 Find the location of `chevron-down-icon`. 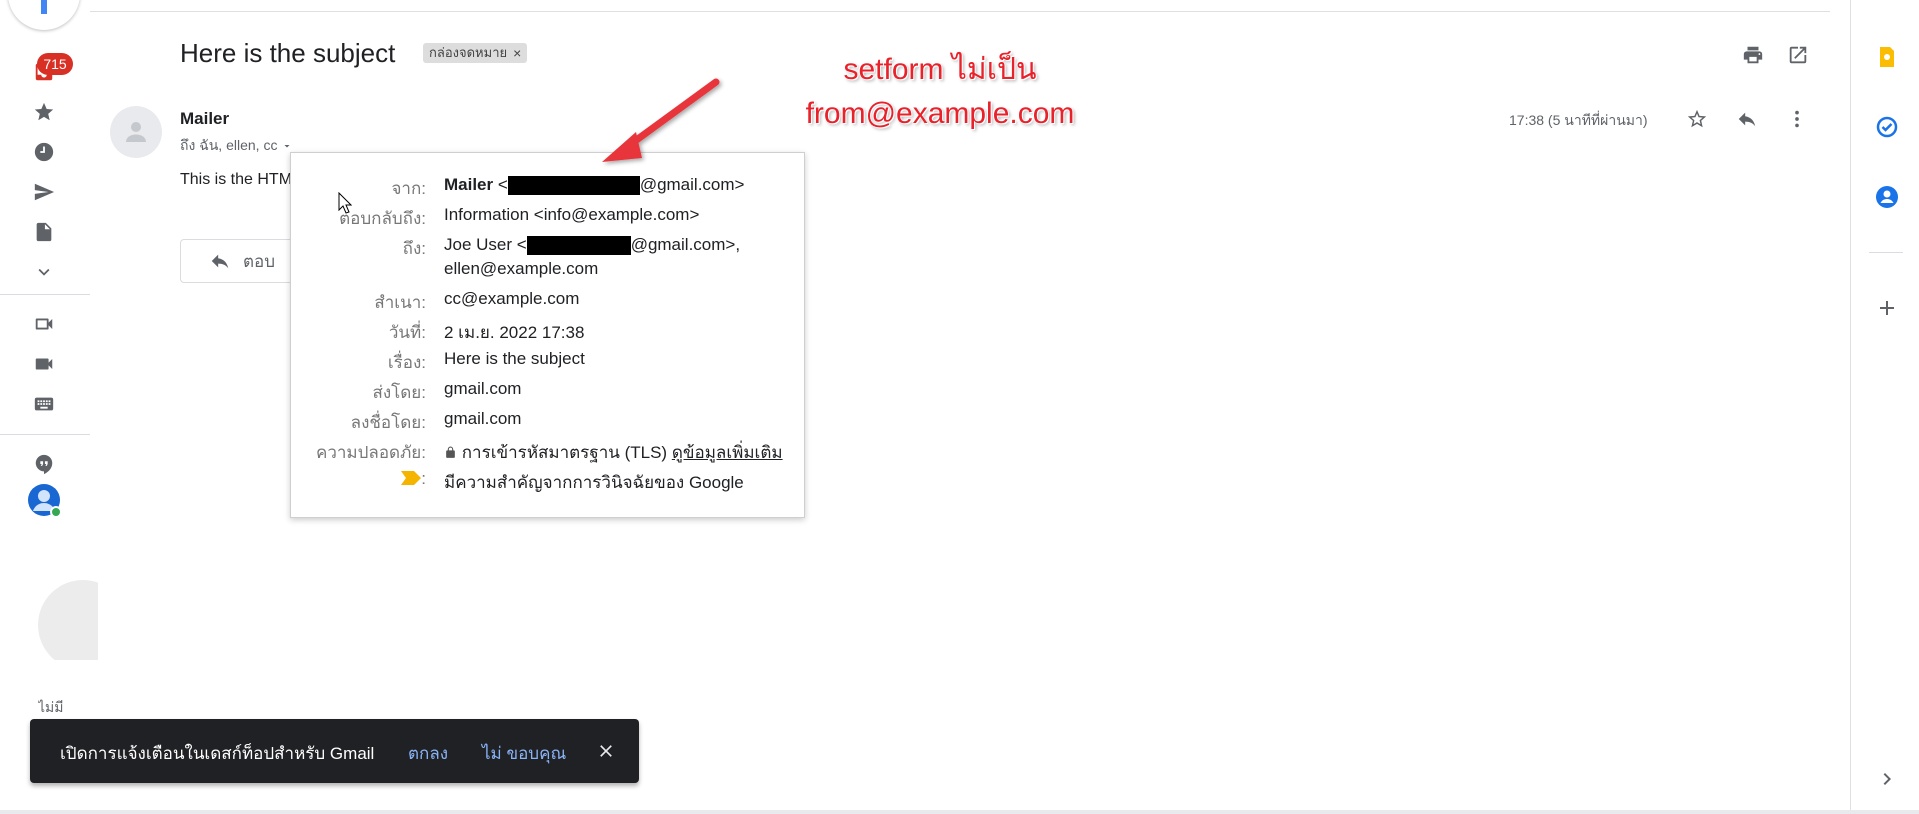

chevron-down-icon is located at coordinates (44, 272).